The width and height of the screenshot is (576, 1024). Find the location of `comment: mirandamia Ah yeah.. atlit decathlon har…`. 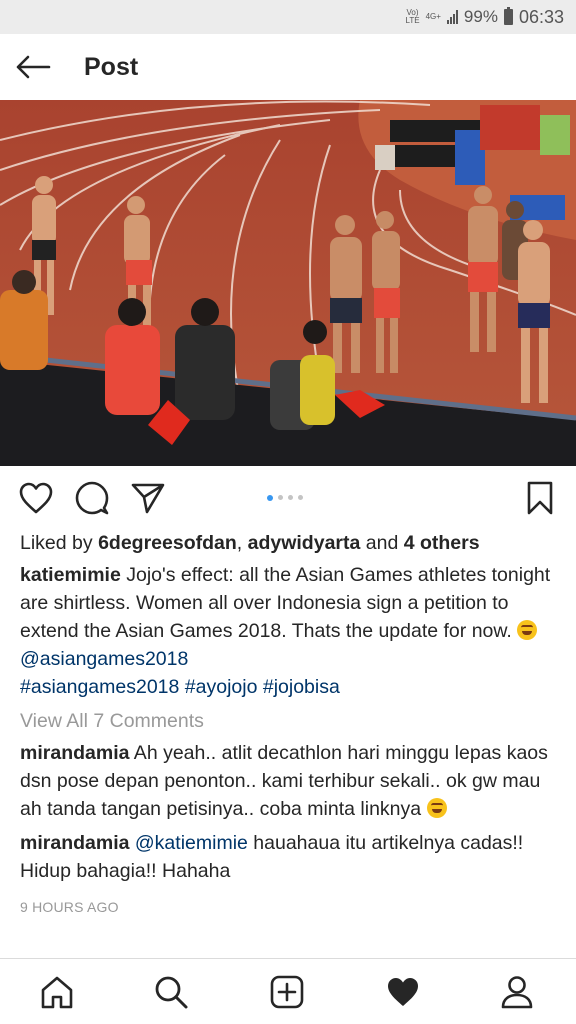

comment: mirandamia Ah yeah.. atlit decathlon har… is located at coordinates (290, 781).